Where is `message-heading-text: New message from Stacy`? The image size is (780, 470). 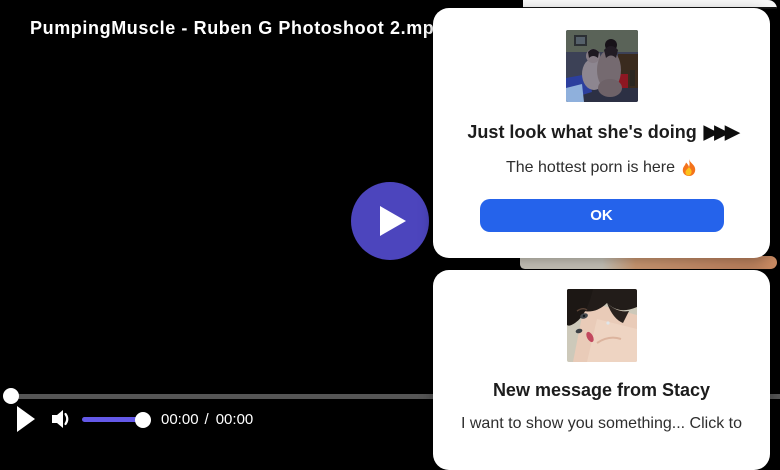 message-heading-text: New message from Stacy is located at coordinates (601, 390).